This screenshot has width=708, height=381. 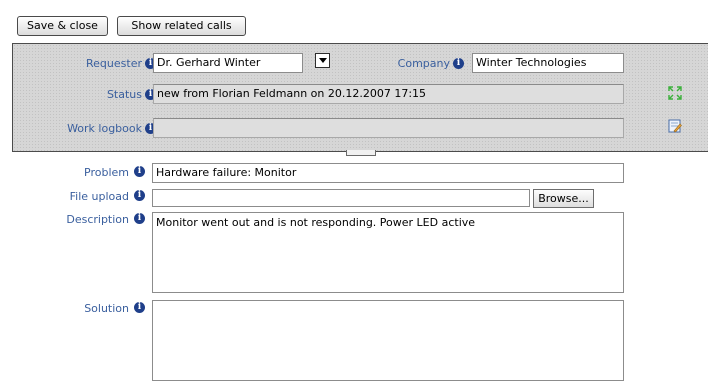 What do you see at coordinates (181, 26) in the screenshot?
I see `show-related-calls-button: Show related calls` at bounding box center [181, 26].